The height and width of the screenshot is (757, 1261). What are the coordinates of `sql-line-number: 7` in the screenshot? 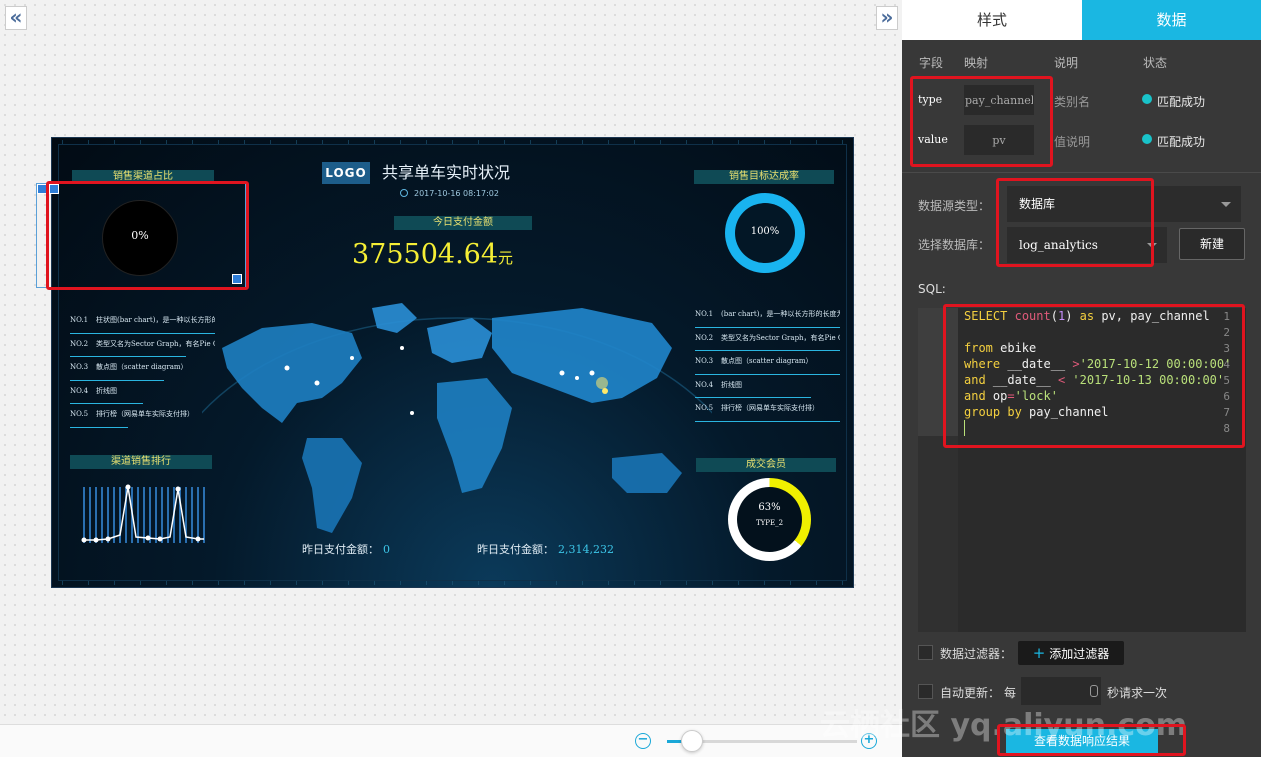 It's located at (1226, 412).